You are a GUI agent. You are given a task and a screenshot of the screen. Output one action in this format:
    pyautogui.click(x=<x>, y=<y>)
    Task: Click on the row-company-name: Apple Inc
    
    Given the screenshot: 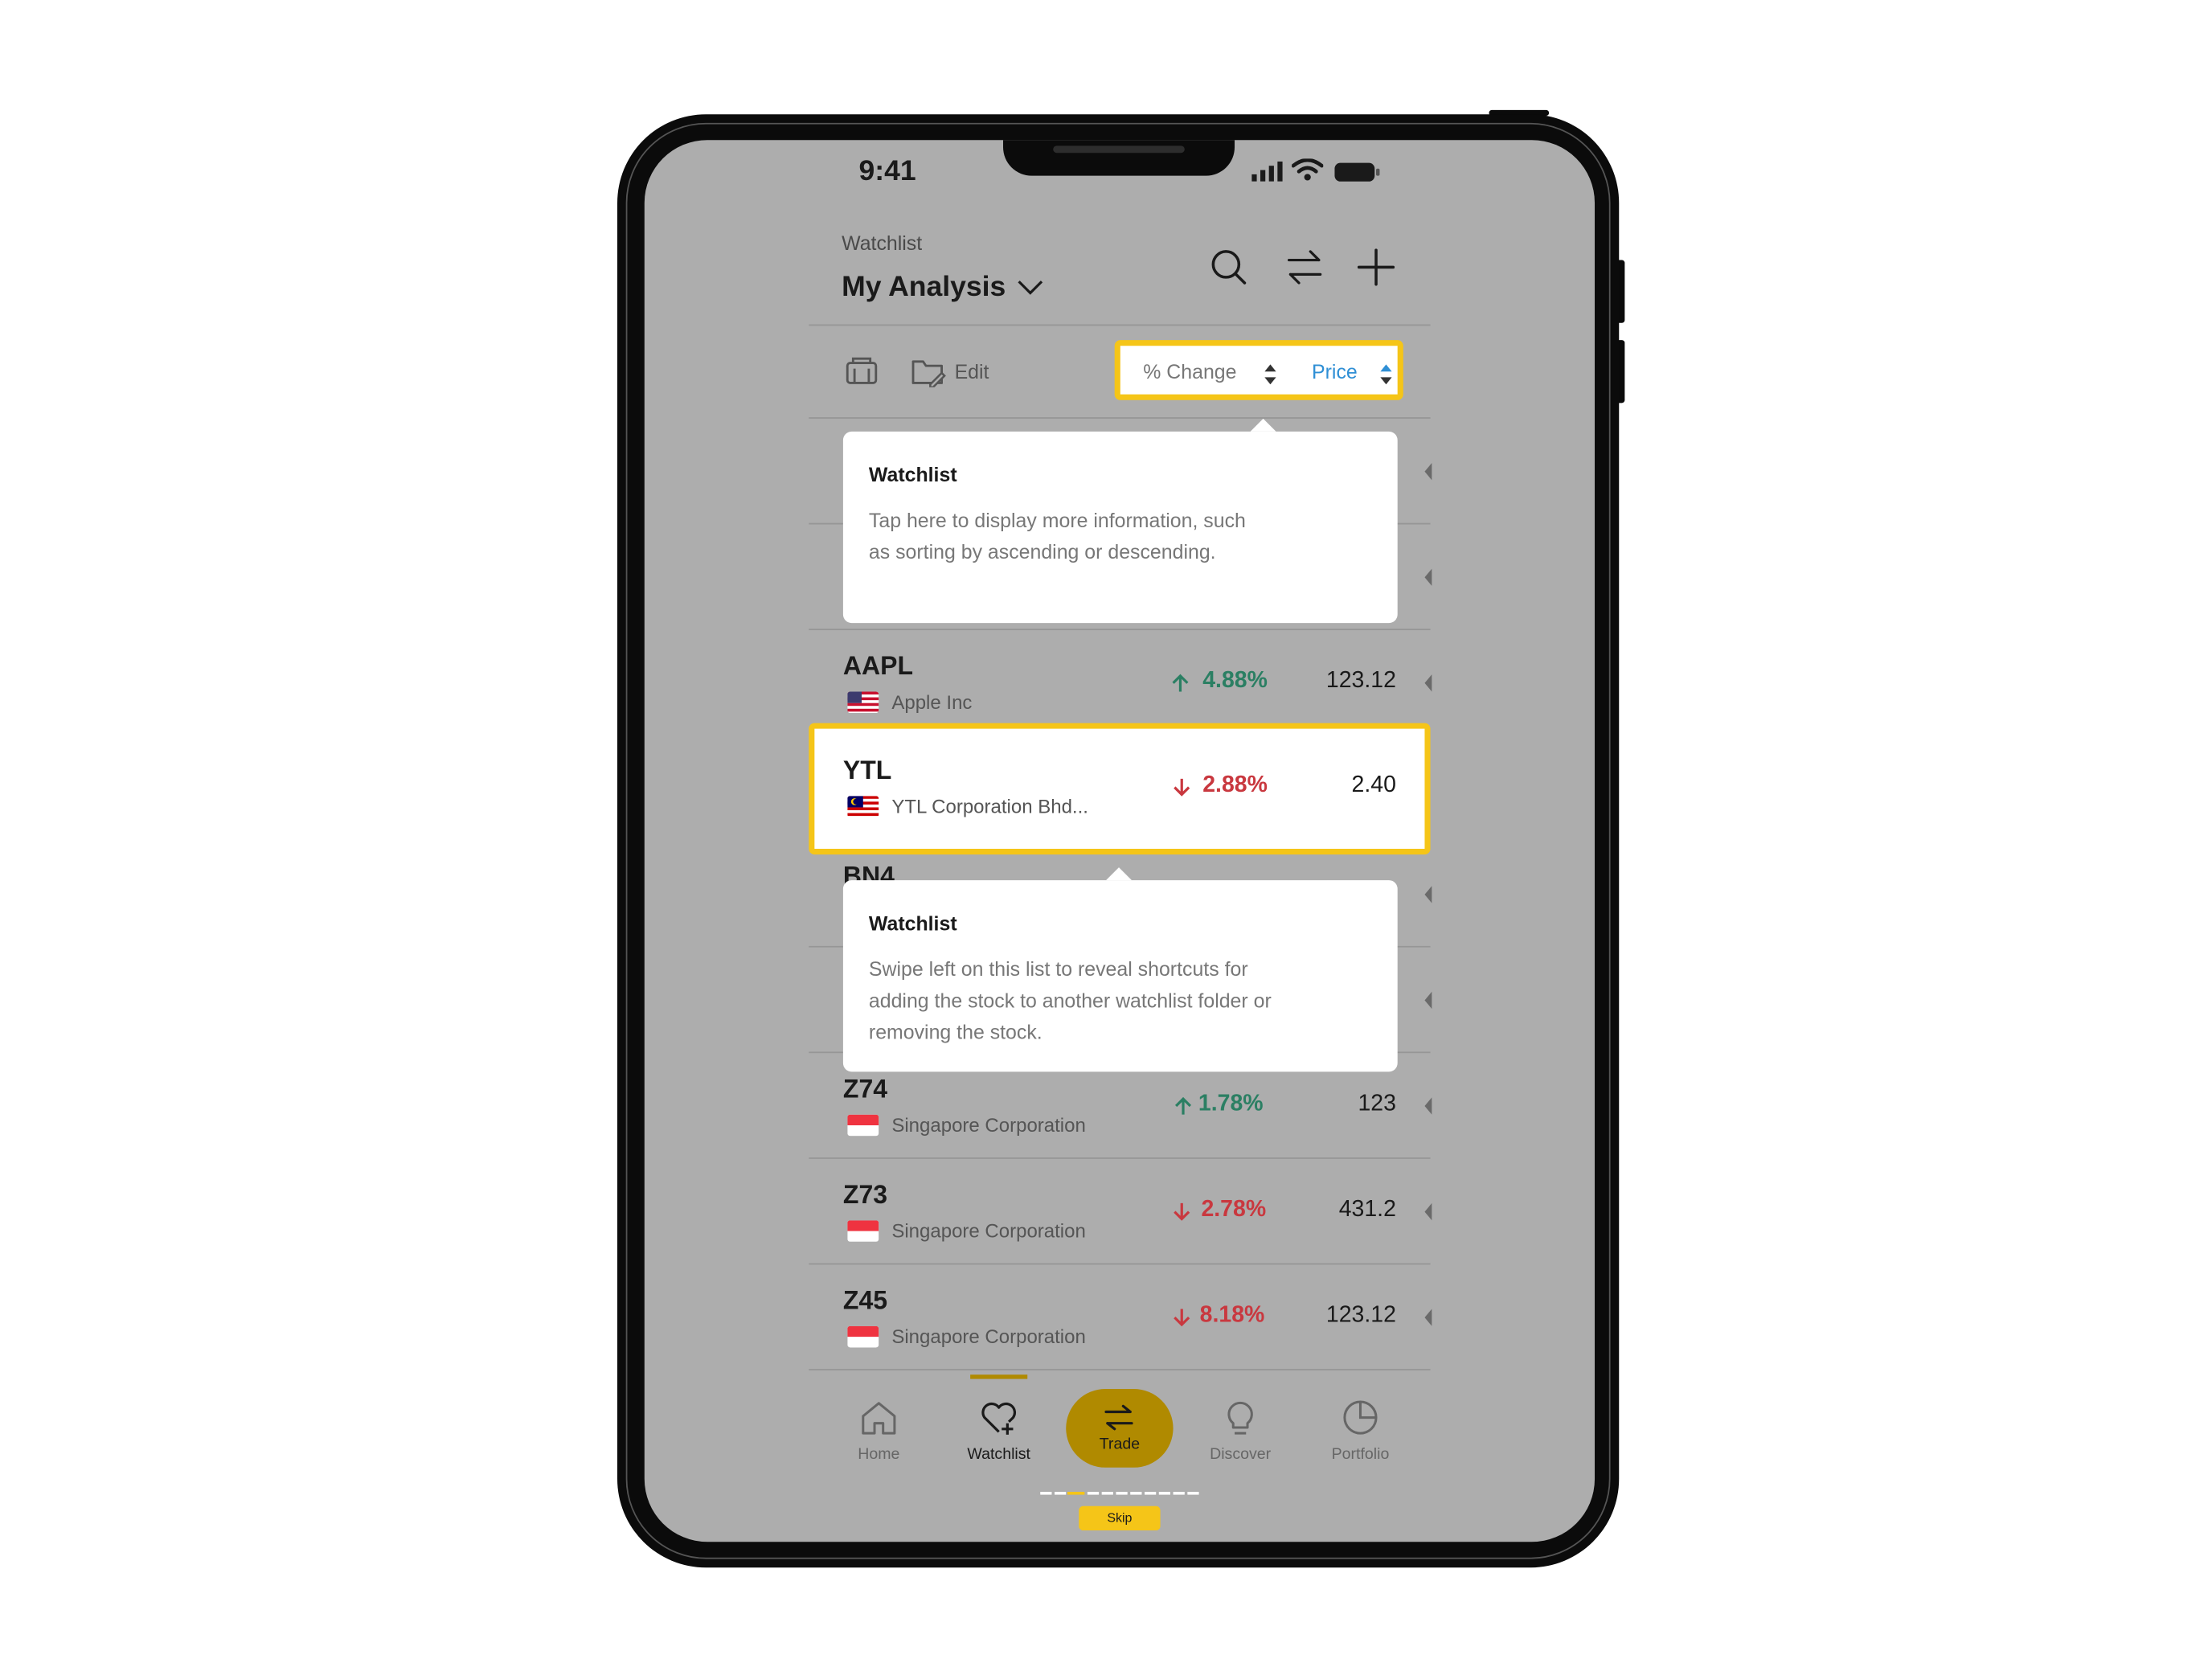 What is the action you would take?
    pyautogui.click(x=932, y=702)
    